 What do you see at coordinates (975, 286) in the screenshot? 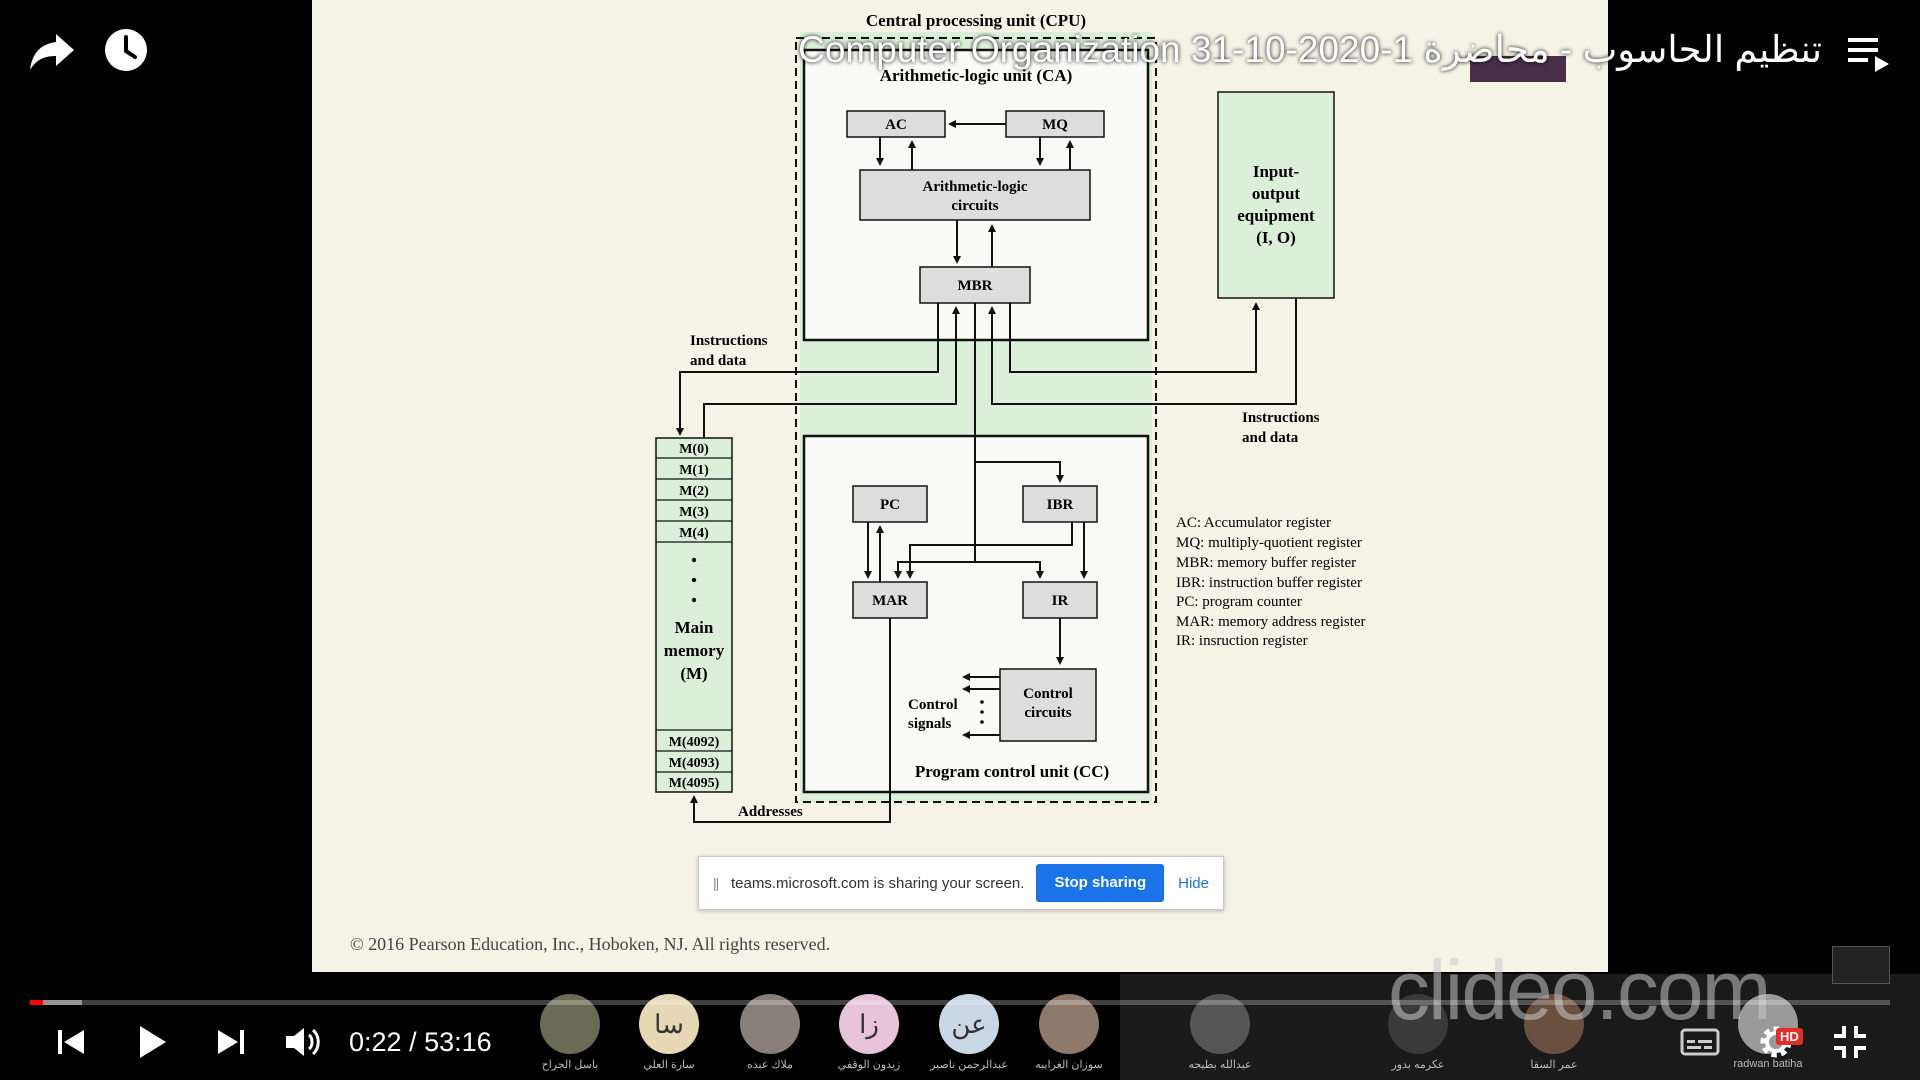
I see `mbr-label: MBR` at bounding box center [975, 286].